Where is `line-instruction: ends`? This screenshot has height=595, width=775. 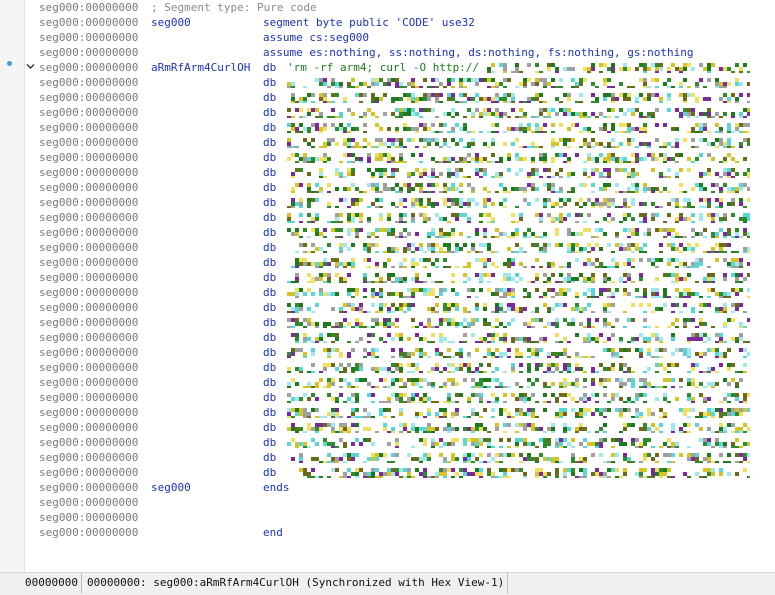 line-instruction: ends is located at coordinates (276, 487).